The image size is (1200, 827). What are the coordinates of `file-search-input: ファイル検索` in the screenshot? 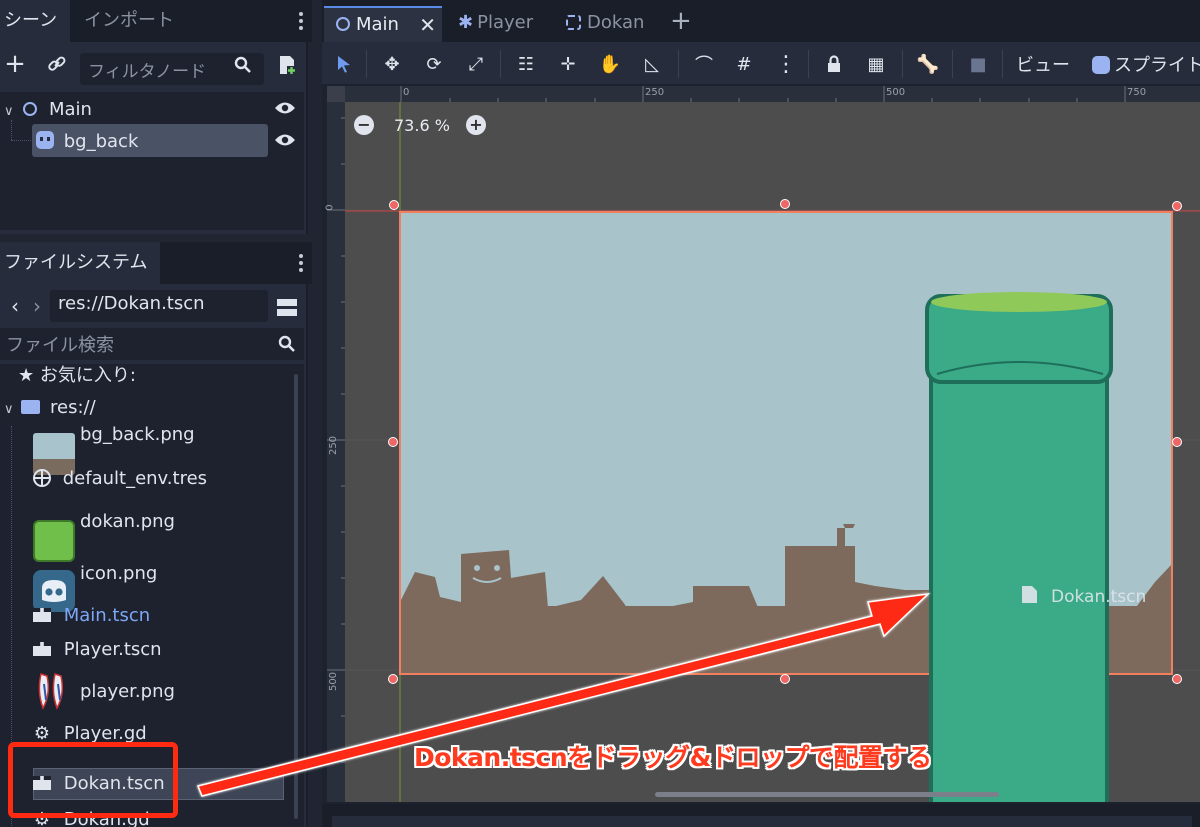 It's located at (152, 344).